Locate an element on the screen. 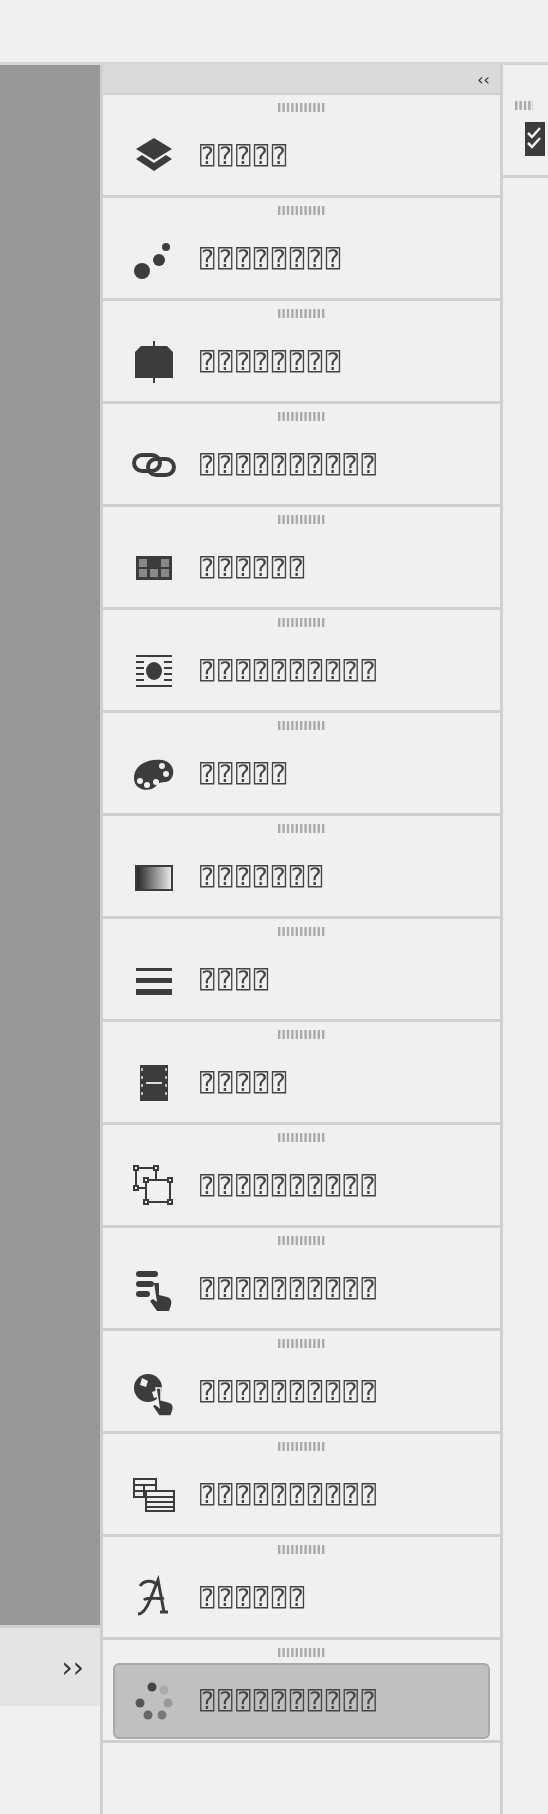  panel-item: ⍰⍰⍰⍰ is located at coordinates (301, 980).